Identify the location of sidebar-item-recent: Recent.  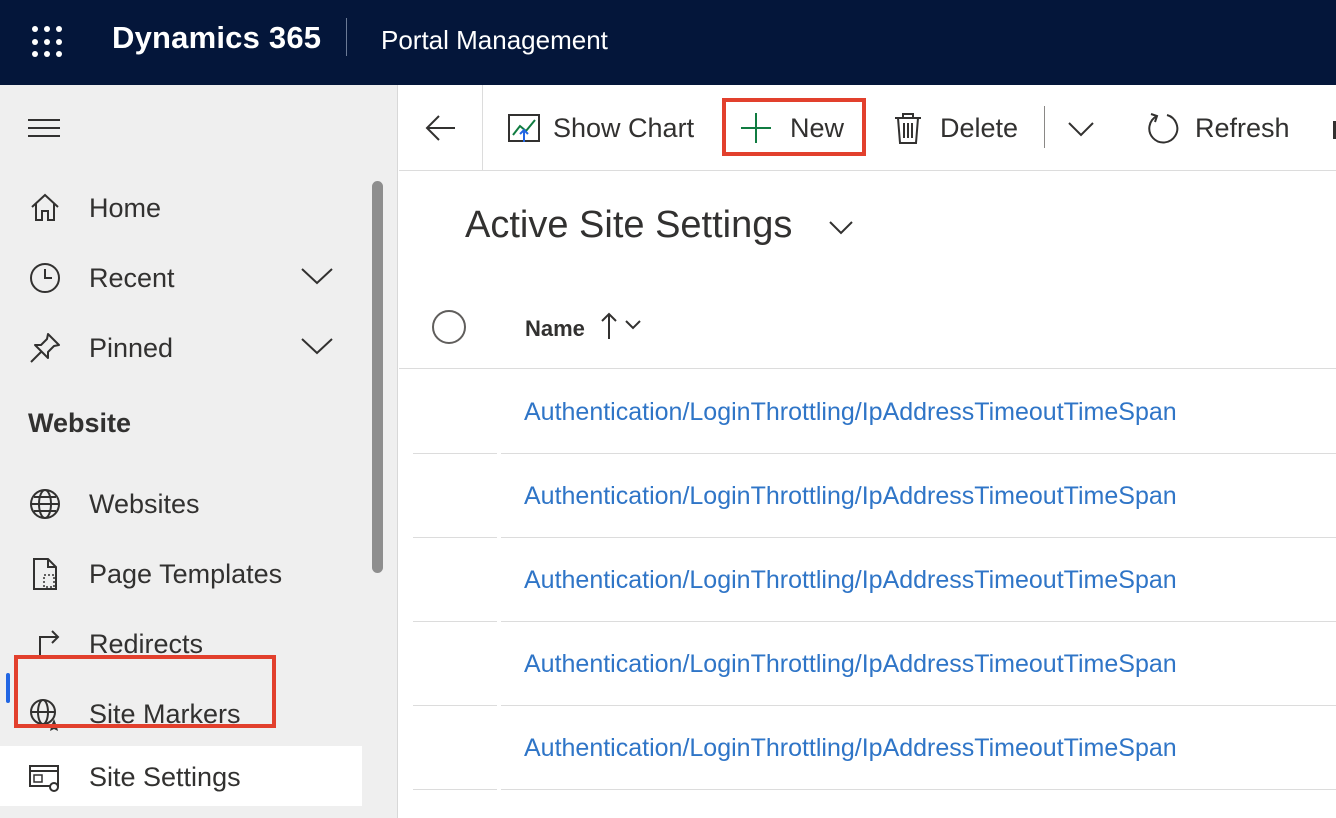
(181, 277).